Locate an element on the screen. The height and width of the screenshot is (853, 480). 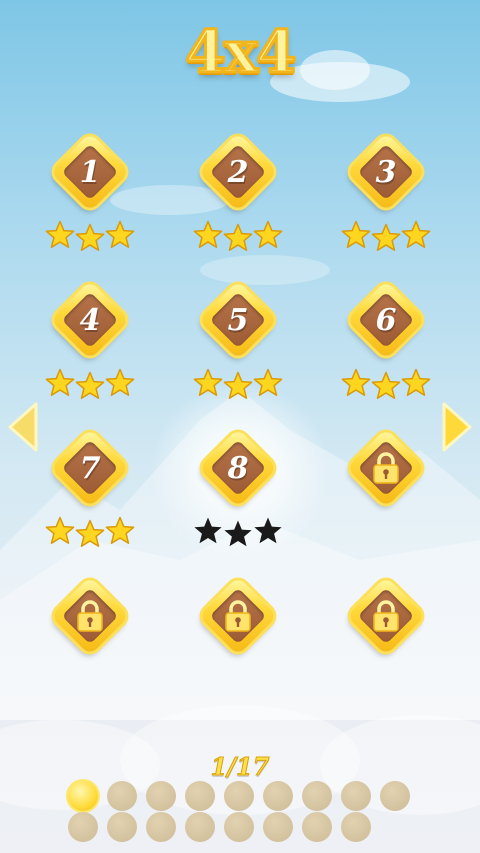
level-number: 6 is located at coordinates (386, 320).